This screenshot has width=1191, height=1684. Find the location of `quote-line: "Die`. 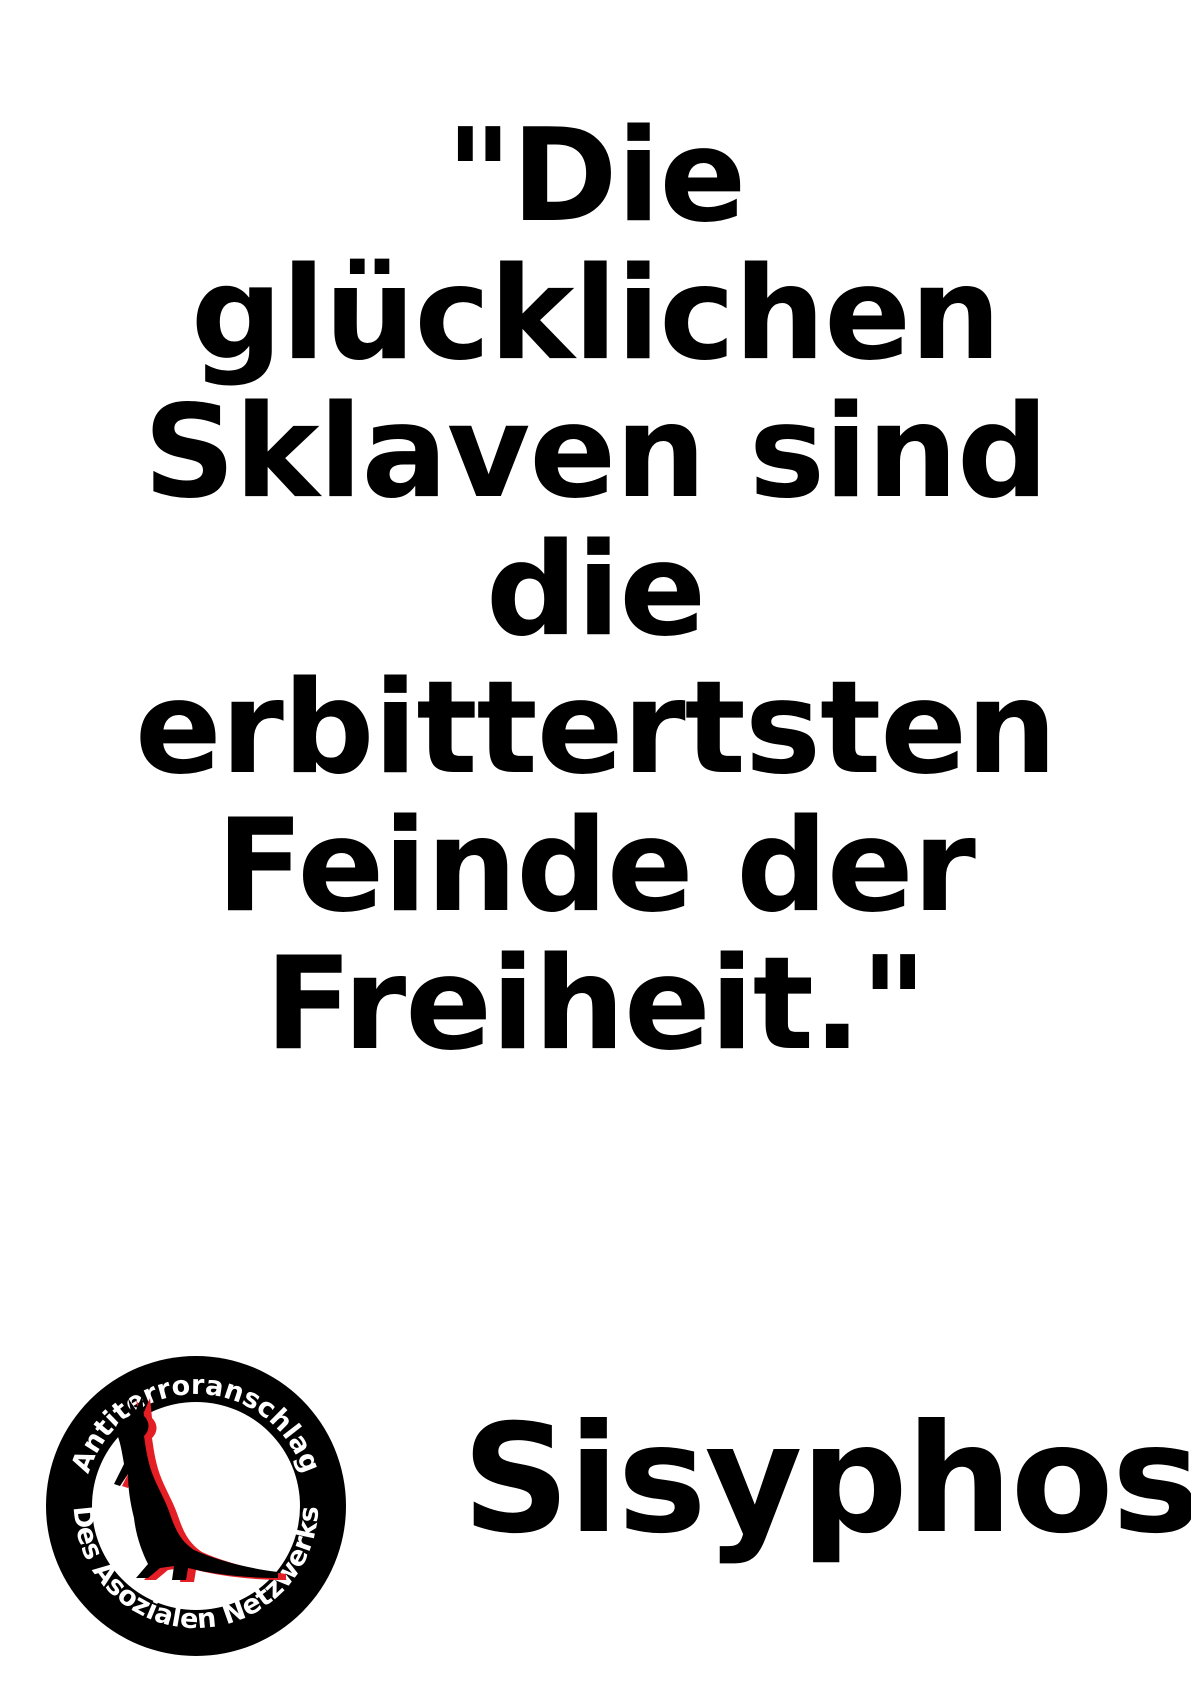

quote-line: "Die is located at coordinates (596, 176).